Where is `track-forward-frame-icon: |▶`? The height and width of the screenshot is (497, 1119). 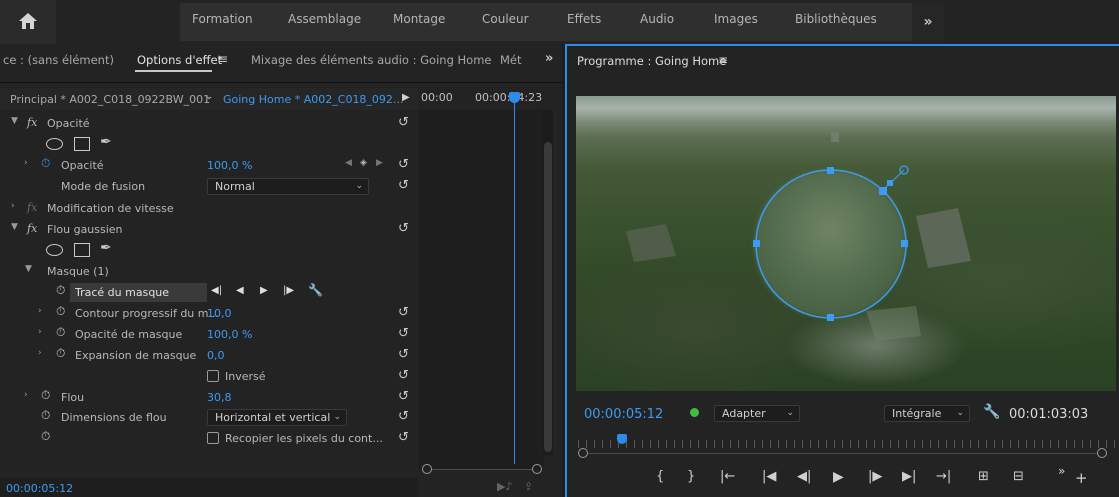 track-forward-frame-icon: |▶ is located at coordinates (288, 290).